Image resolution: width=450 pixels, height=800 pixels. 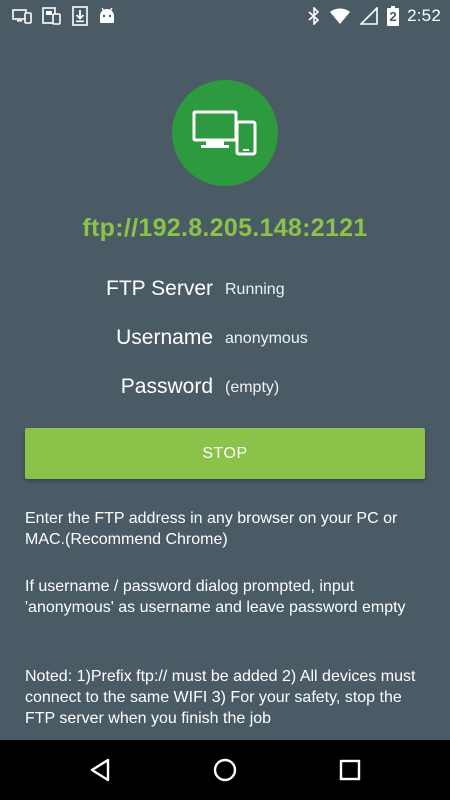 I want to click on username-label: Username, so click(x=164, y=337).